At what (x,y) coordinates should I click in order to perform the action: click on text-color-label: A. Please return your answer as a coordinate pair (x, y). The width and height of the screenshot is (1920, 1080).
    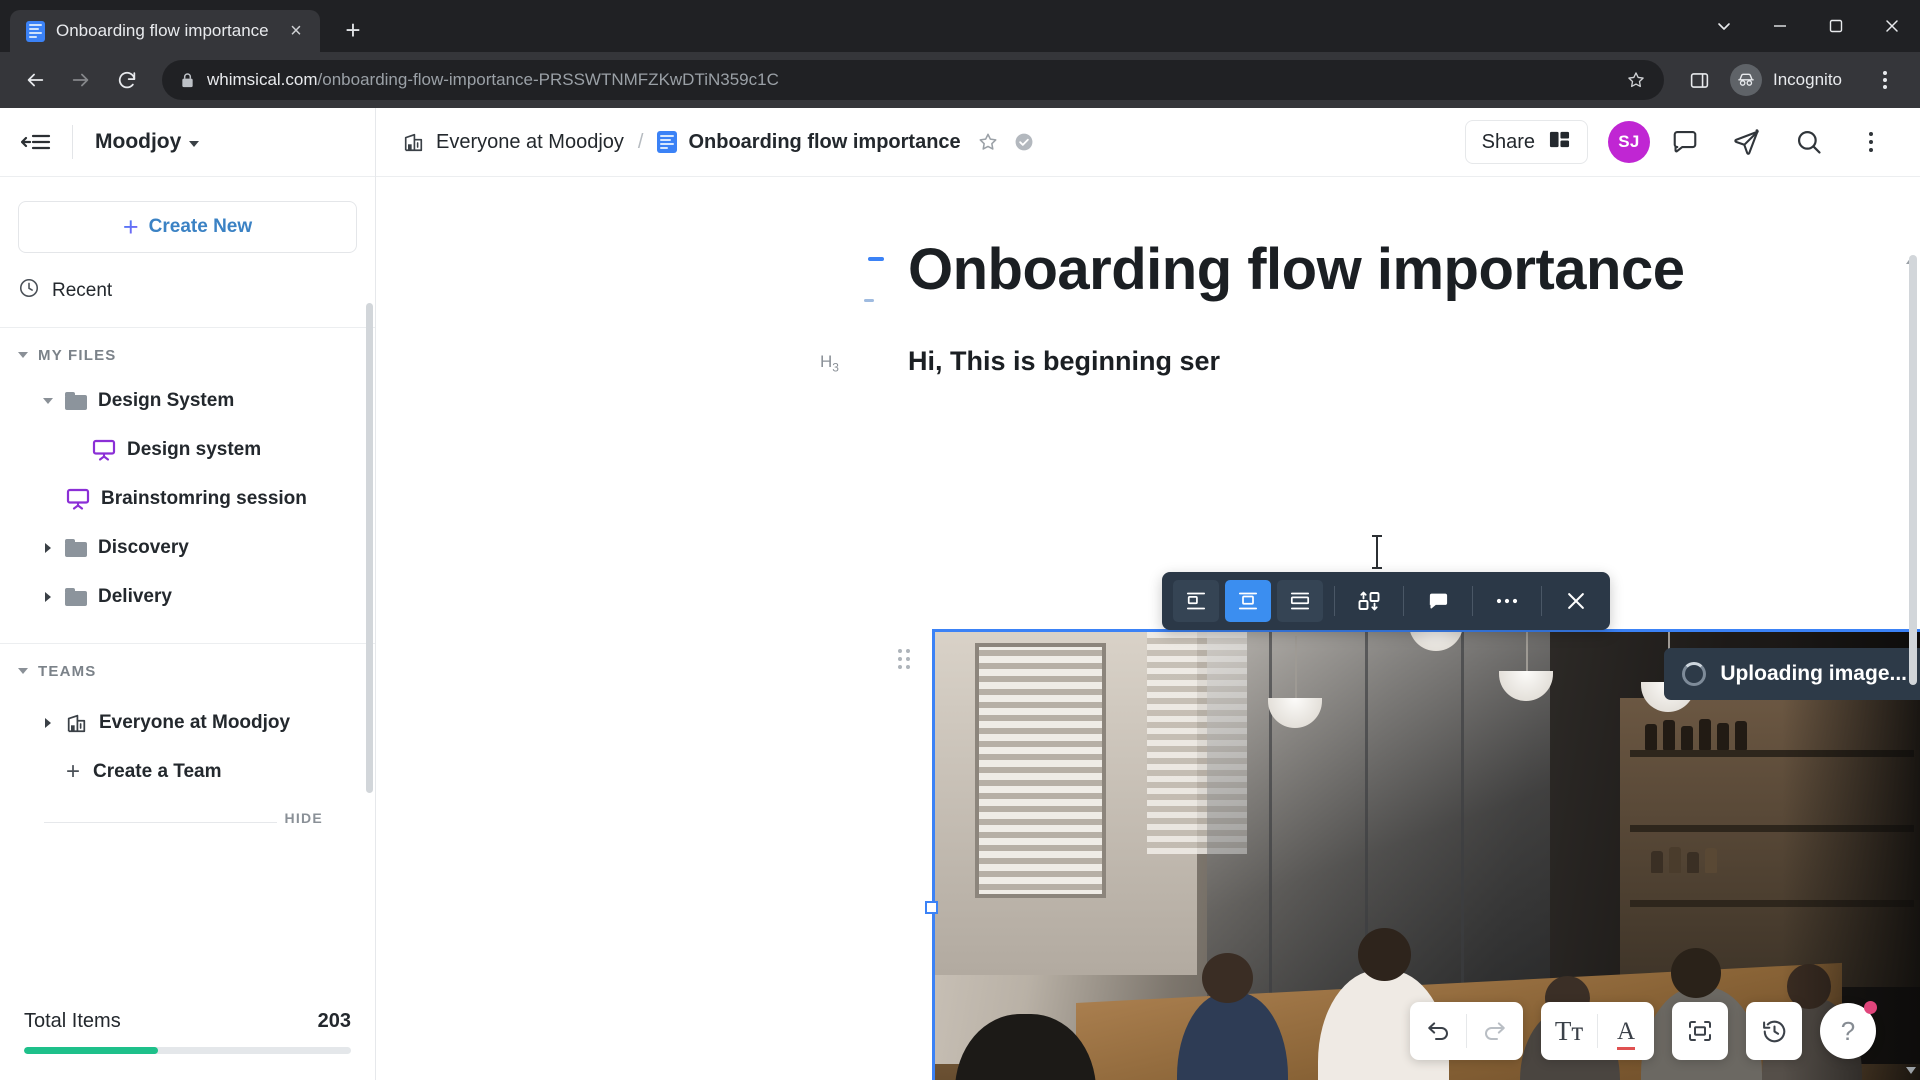
    Looking at the image, I should click on (1626, 1033).